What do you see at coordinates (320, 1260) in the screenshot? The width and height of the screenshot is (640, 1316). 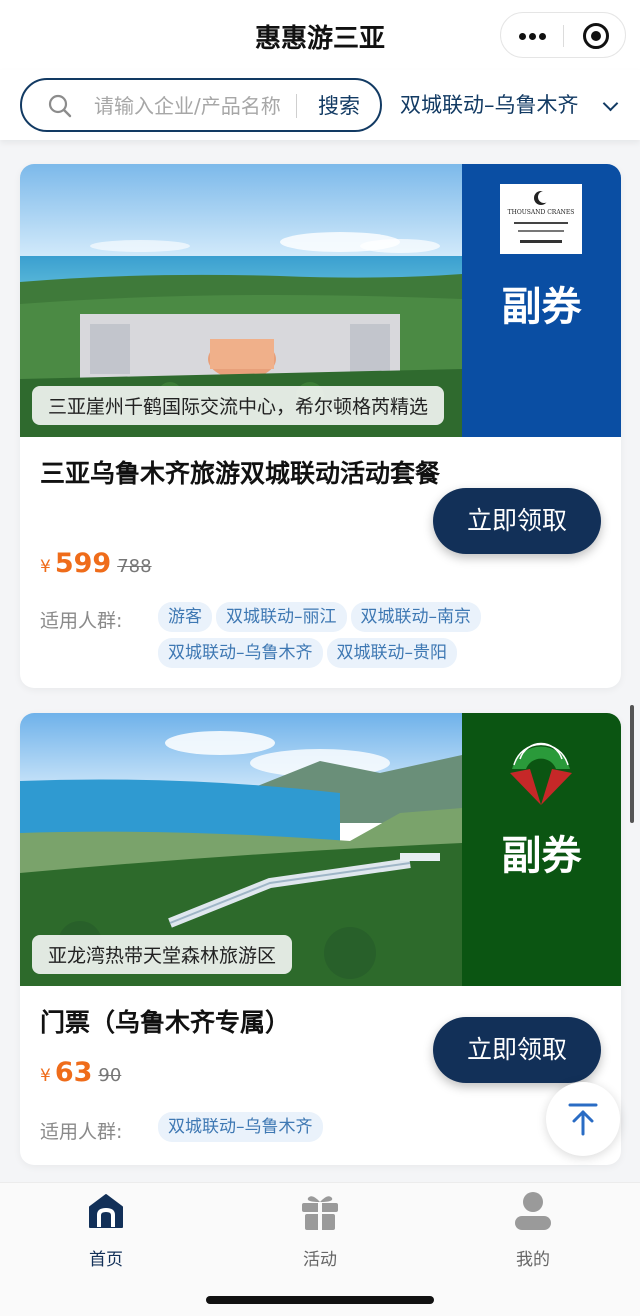 I see `nav-label: 活动` at bounding box center [320, 1260].